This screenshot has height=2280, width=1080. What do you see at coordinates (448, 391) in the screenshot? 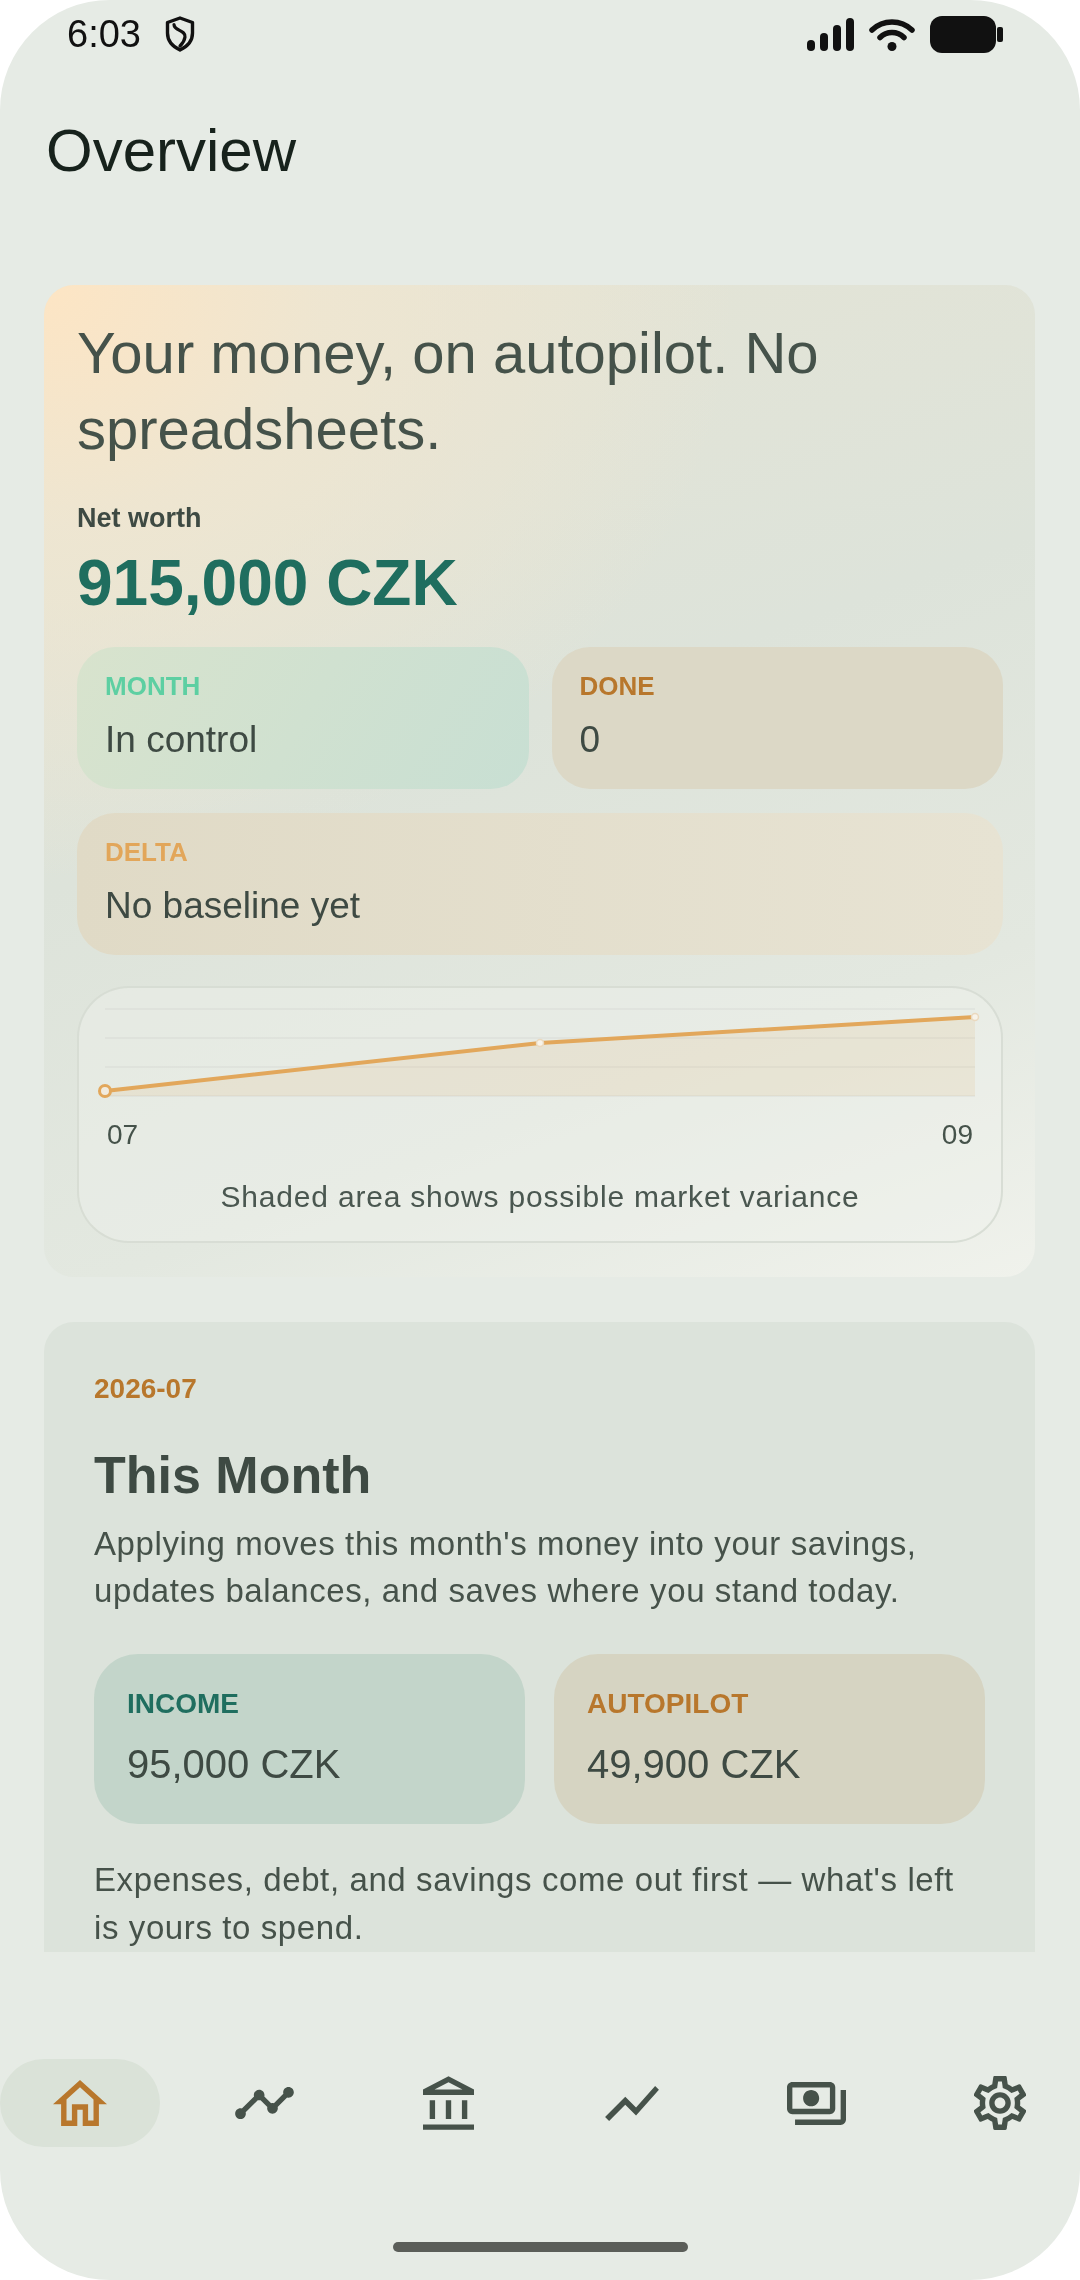
I see `hero-headline: Your money, on autopilot. No spreadsheets.` at bounding box center [448, 391].